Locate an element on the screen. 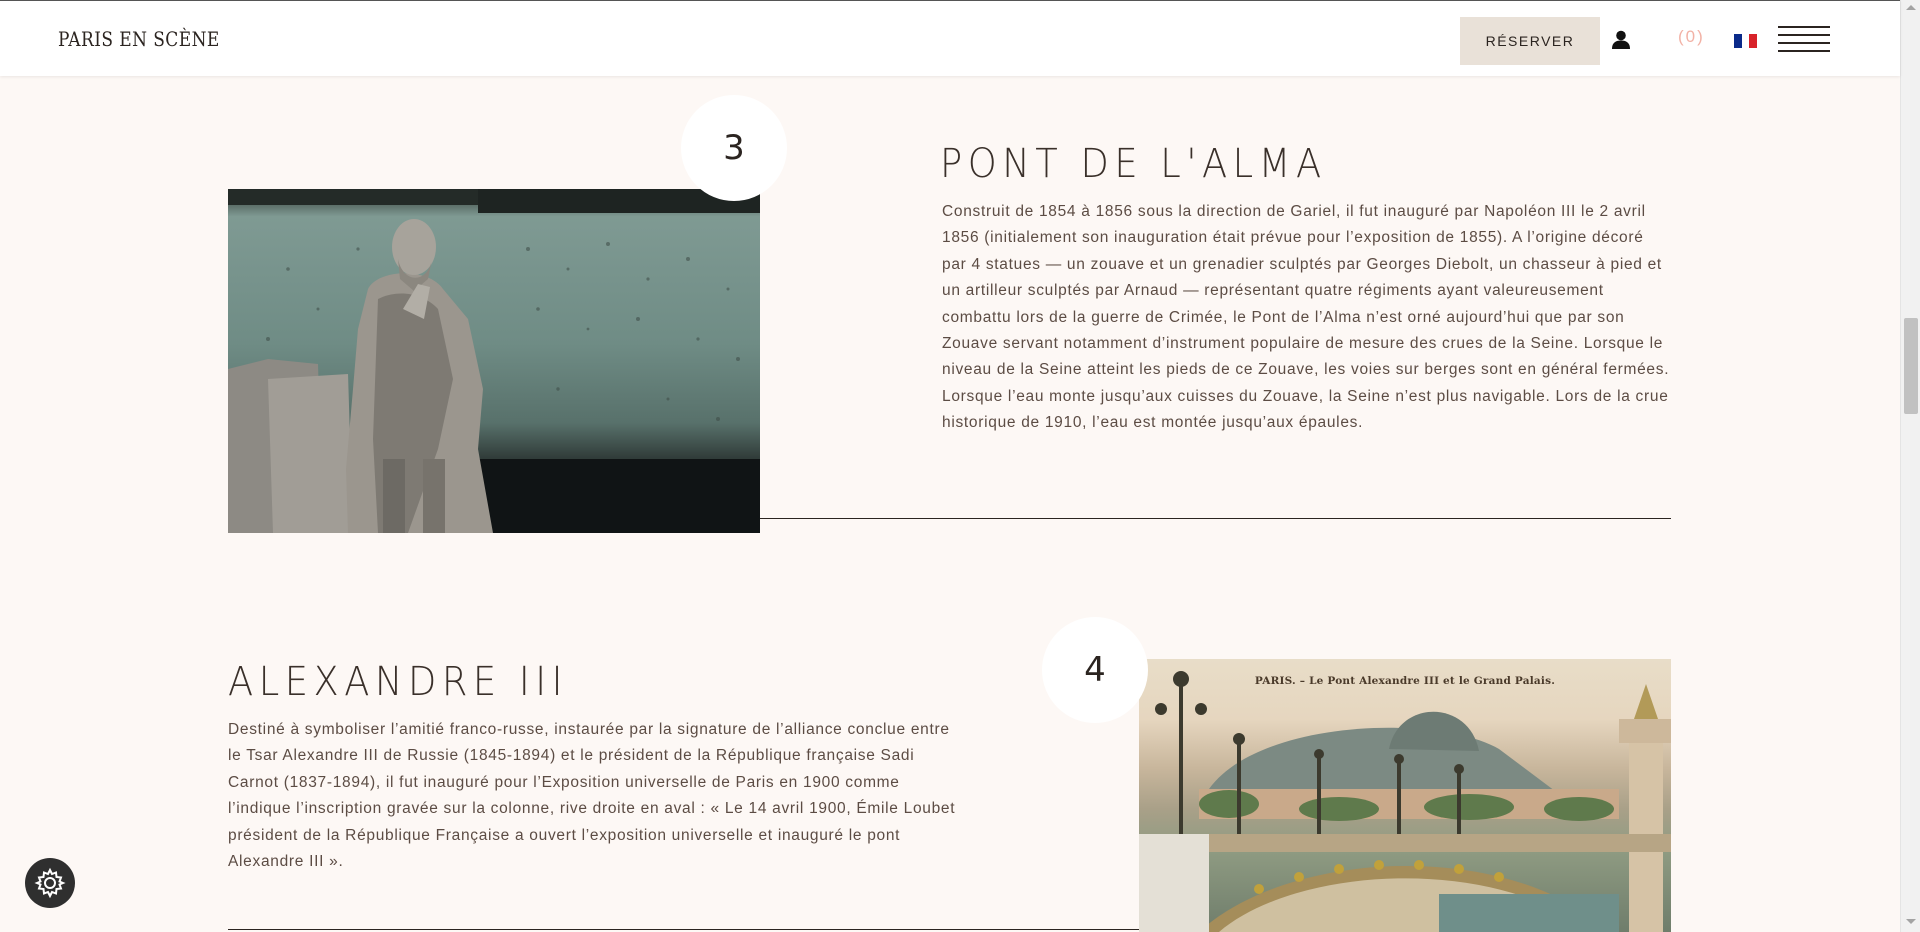 Image resolution: width=1920 pixels, height=932 pixels. scrollbar-thumb is located at coordinates (1911, 366).